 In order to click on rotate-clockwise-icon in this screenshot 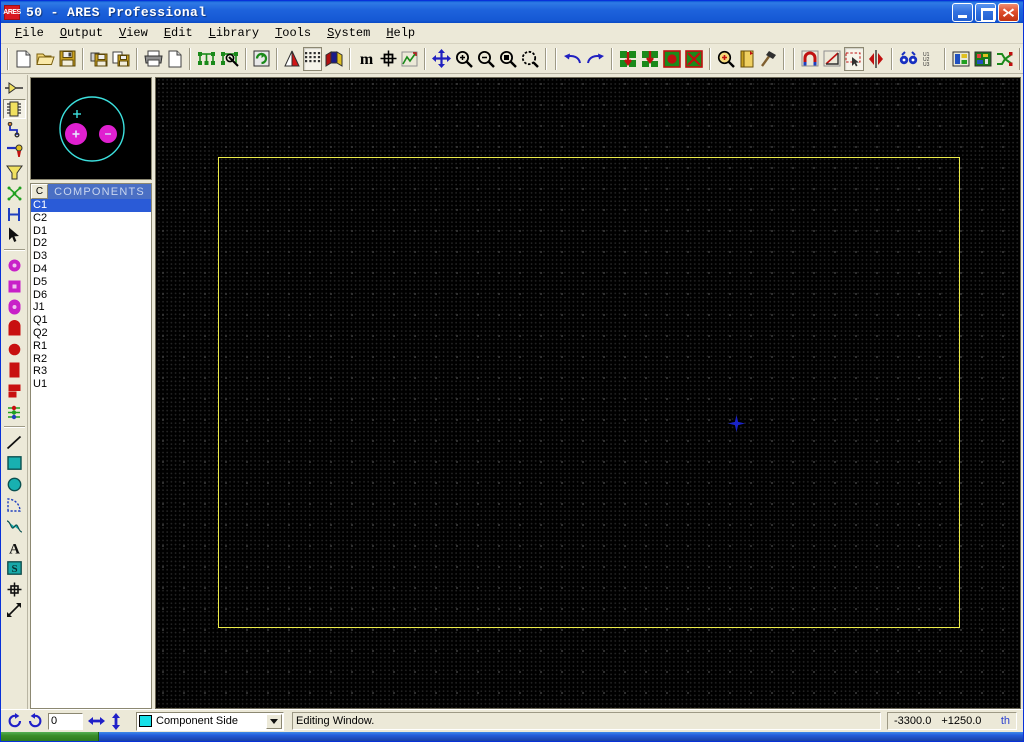, I will do `click(15, 721)`.